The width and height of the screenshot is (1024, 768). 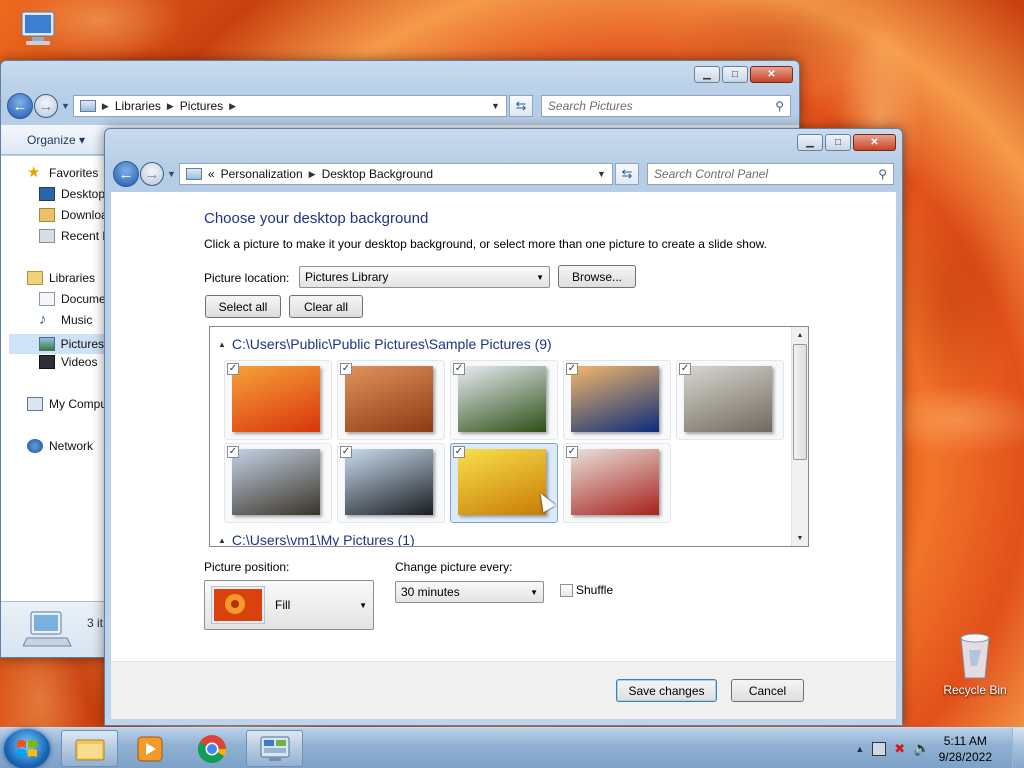 What do you see at coordinates (326, 306) in the screenshot?
I see `clear-all-button: Clear all` at bounding box center [326, 306].